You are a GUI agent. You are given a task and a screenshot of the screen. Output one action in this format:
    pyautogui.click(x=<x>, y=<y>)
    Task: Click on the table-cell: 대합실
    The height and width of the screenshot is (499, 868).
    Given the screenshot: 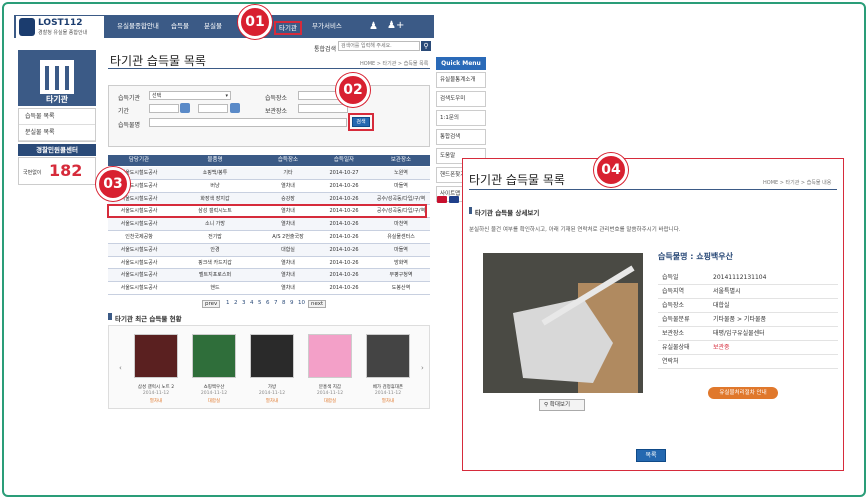 What is the action you would take?
    pyautogui.click(x=288, y=249)
    